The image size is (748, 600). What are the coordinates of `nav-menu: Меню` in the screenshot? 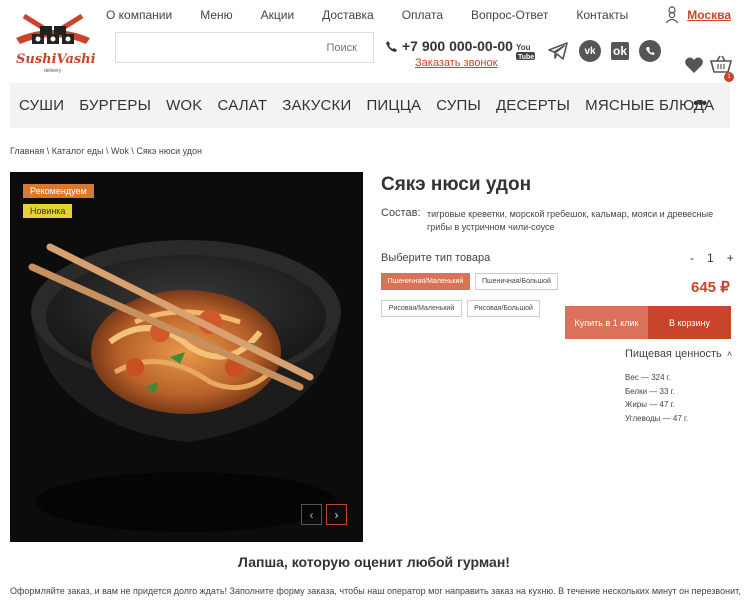 It's located at (216, 15).